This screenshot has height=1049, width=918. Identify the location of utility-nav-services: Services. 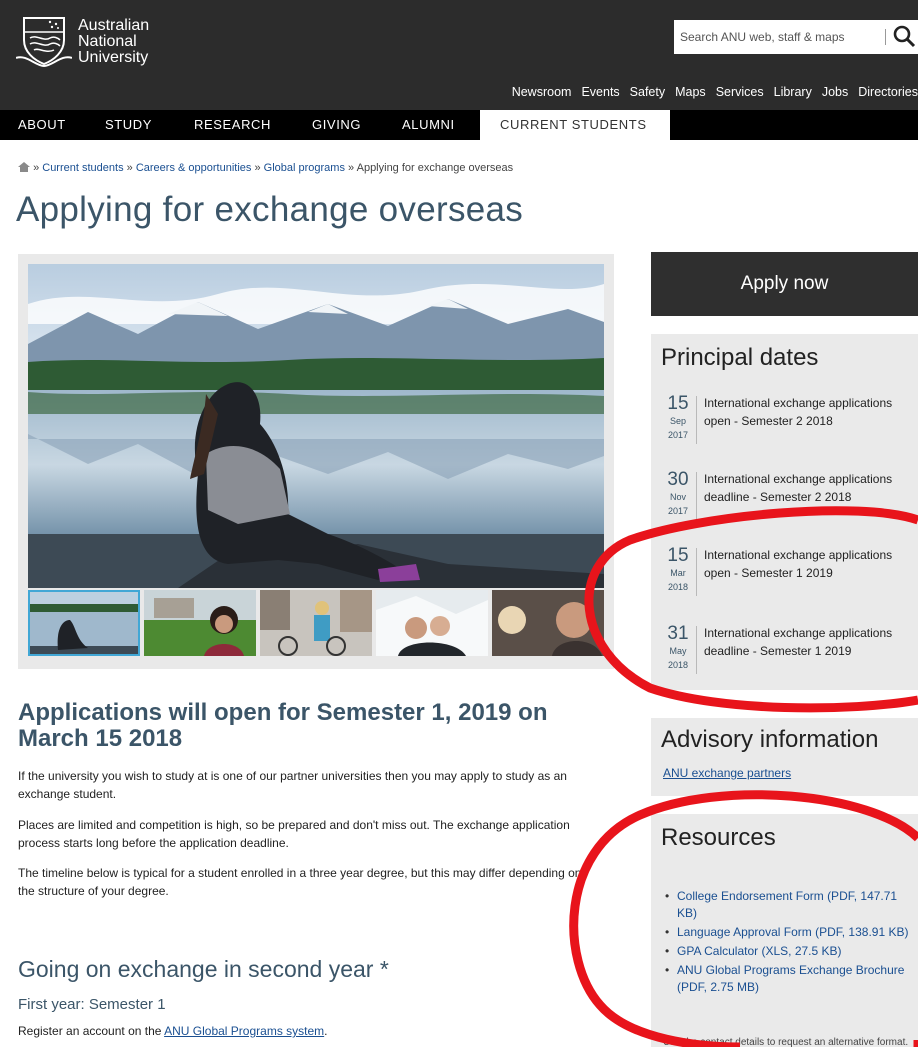
(740, 92).